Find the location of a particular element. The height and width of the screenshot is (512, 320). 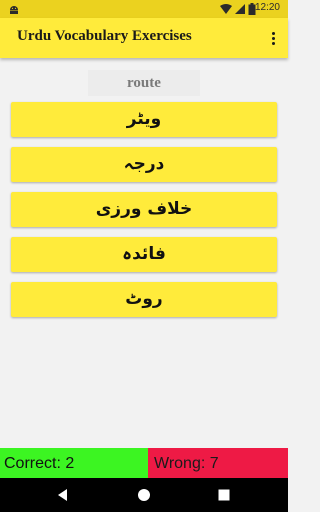

status-bar: 12:20 is located at coordinates (144, 9).